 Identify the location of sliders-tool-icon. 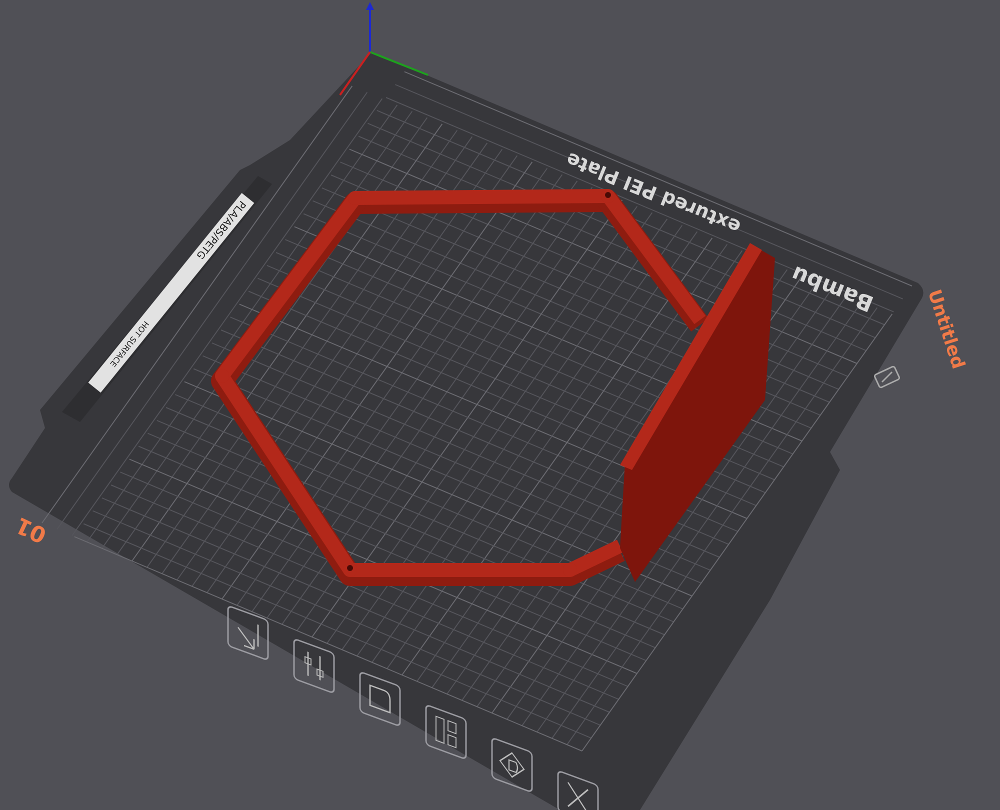
(314, 666).